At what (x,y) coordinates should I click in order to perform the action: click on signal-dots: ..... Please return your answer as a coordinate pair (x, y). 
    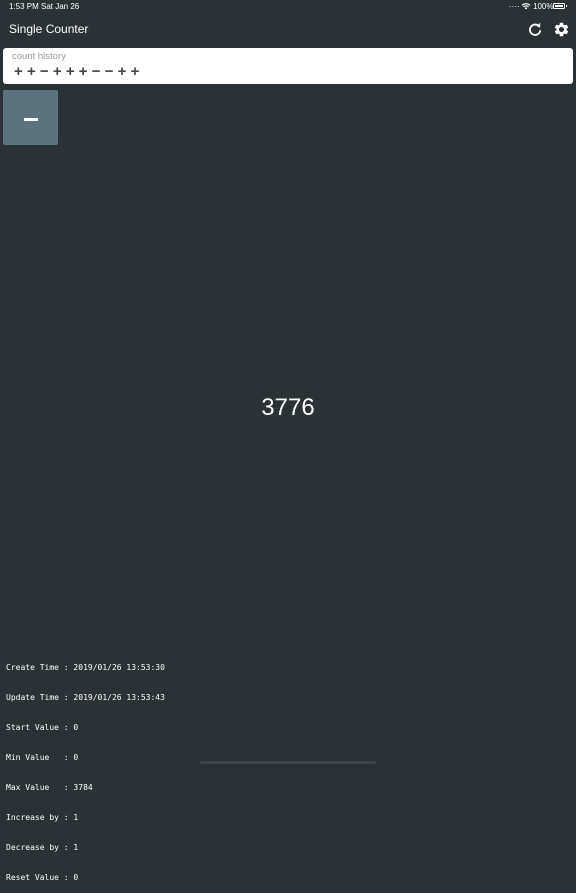
    Looking at the image, I should click on (514, 4).